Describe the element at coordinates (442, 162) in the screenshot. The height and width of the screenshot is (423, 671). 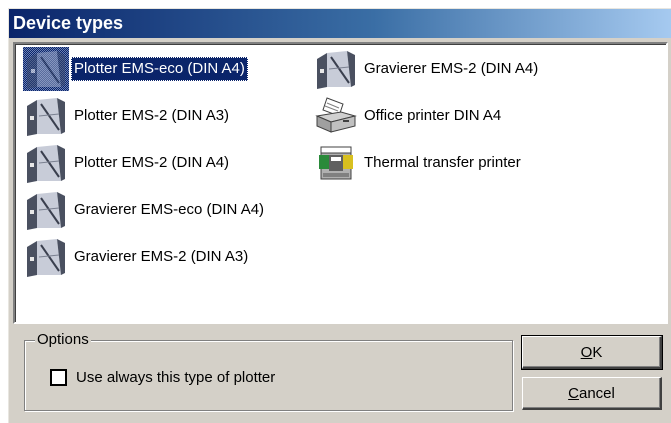
I see `list-item-label: Thermal transfer printer` at that location.